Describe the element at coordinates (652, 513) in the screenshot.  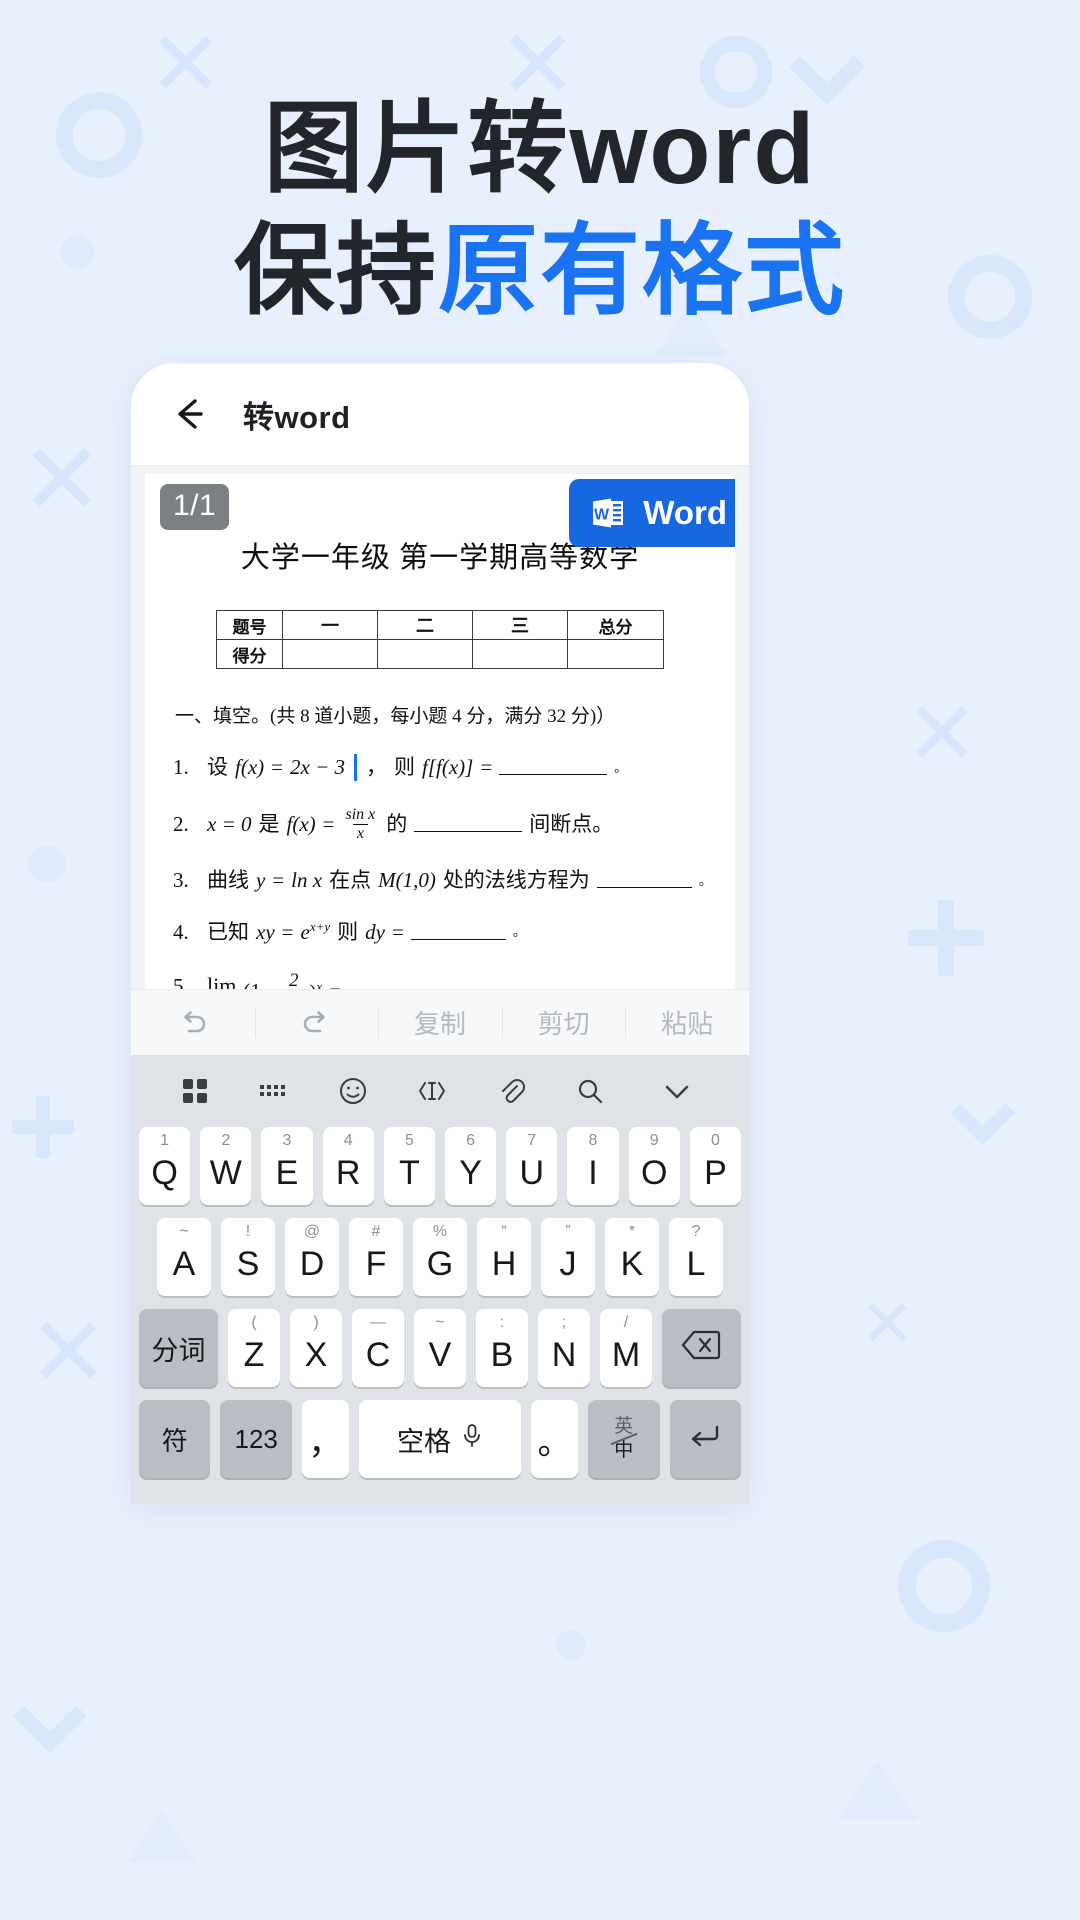
I see `word-export-badge: W Word` at that location.